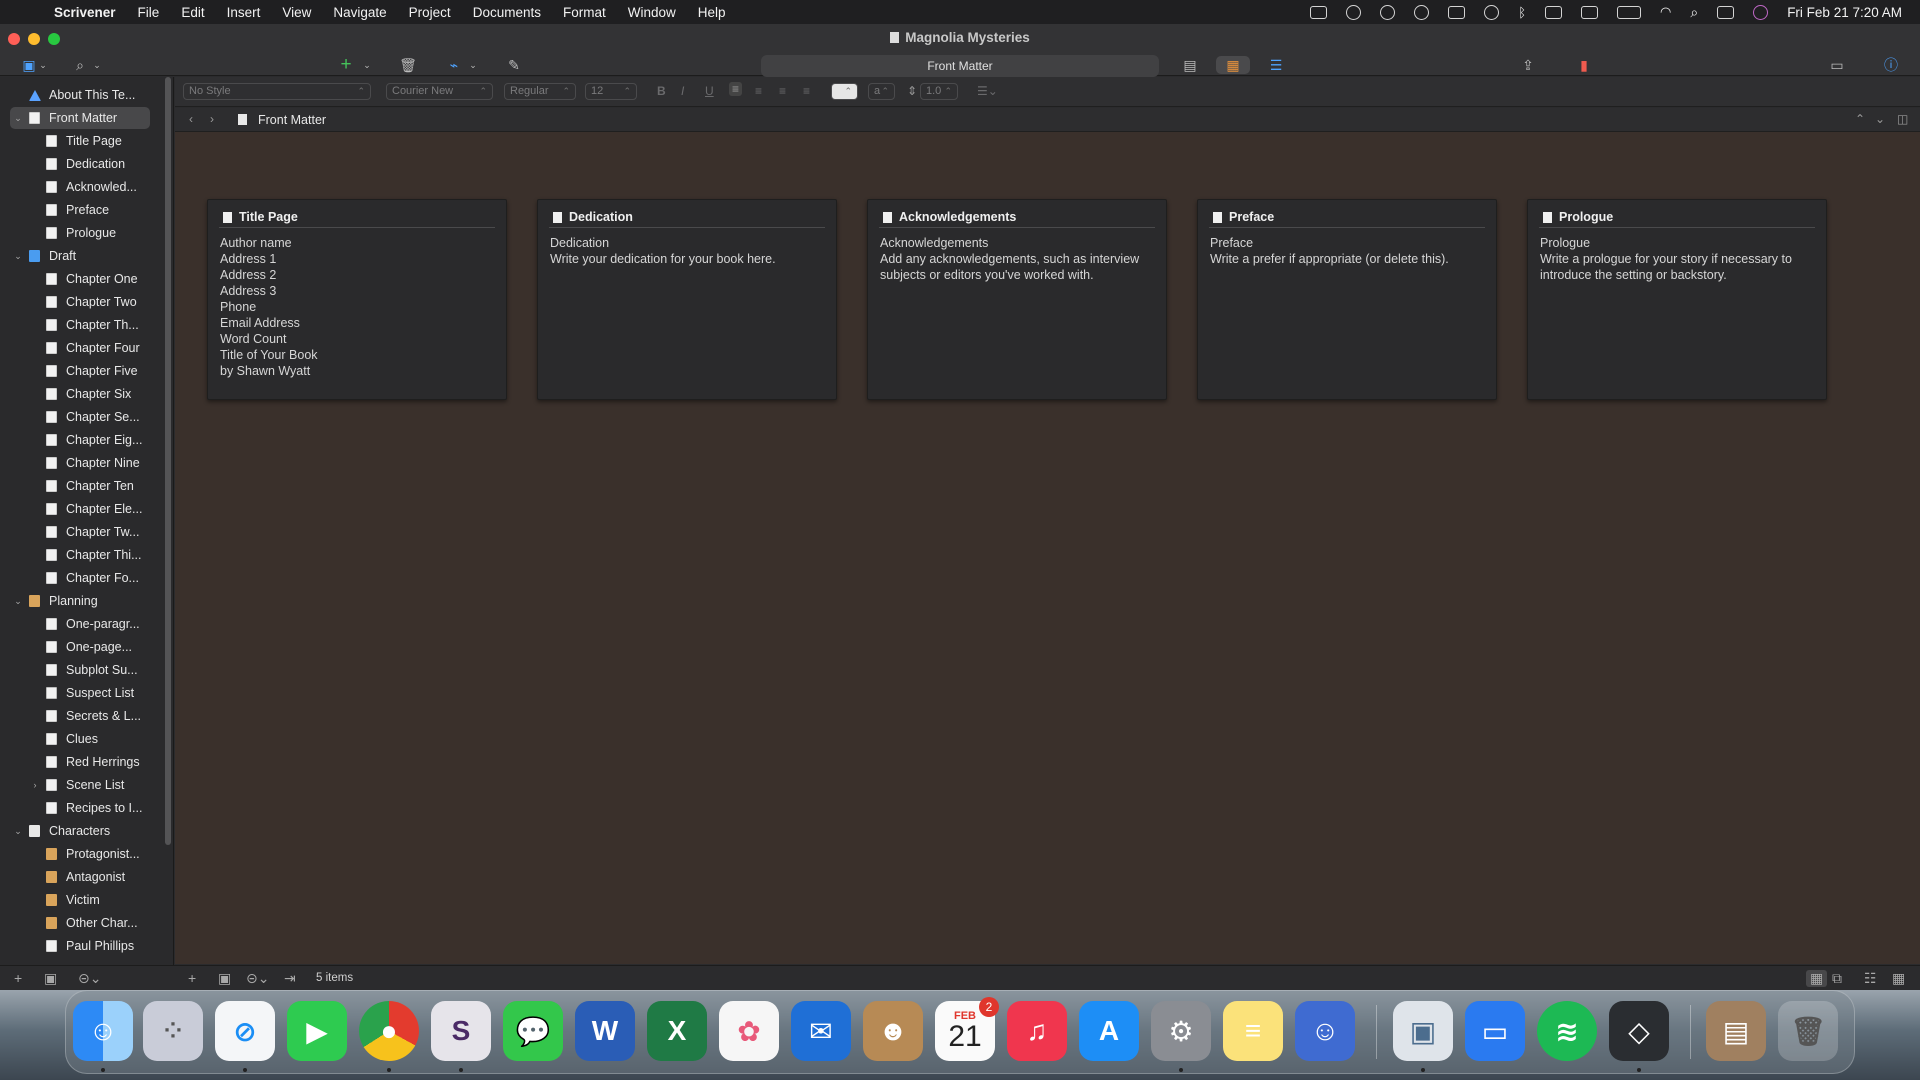  I want to click on font-family-select: Courier New, so click(439, 91).